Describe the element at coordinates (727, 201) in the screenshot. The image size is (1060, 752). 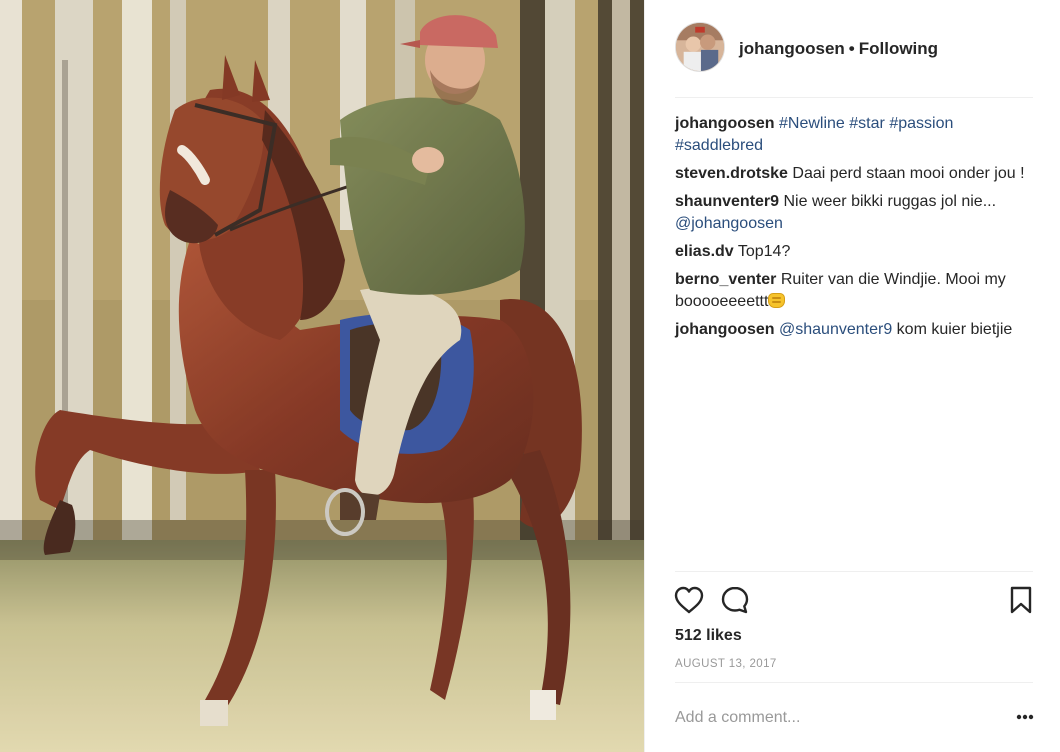
I see `comment-username: shaunventer9` at that location.